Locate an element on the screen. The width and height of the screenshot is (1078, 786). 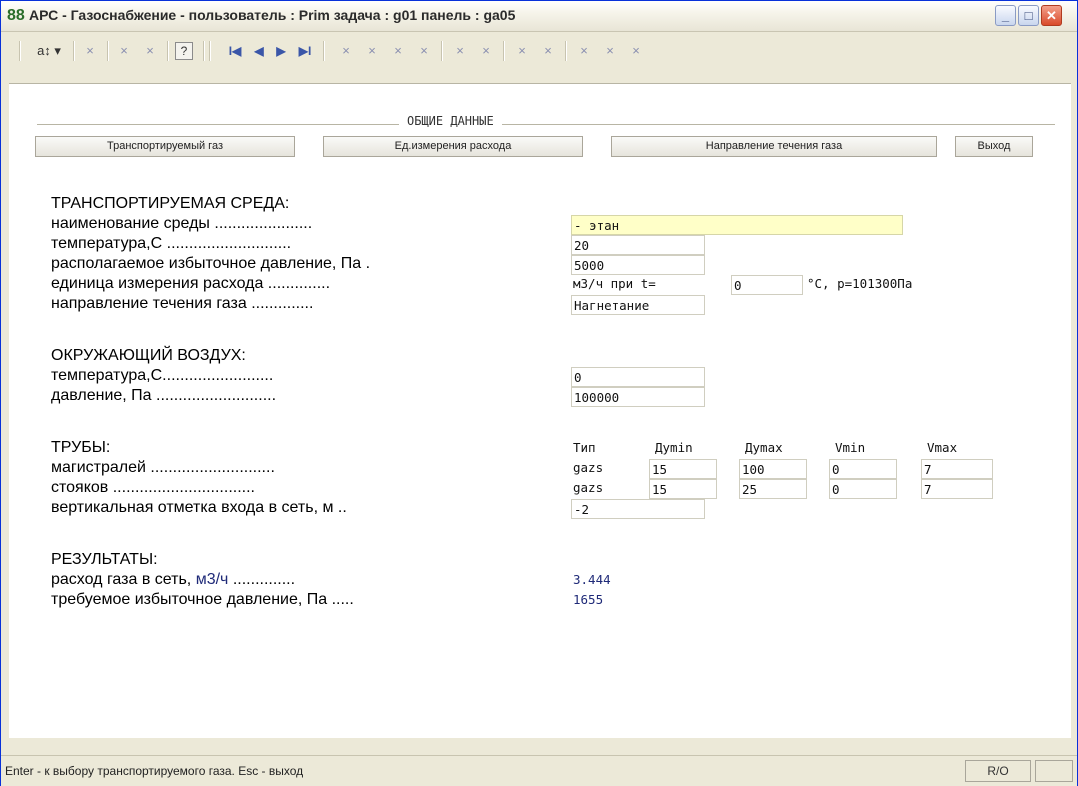
app-logo-icon: 88 is located at coordinates (16, 15).